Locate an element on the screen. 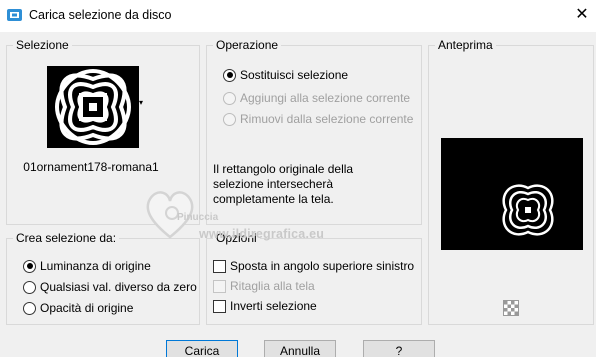  radio-remove-from-selection: Rimuovi dalla selezione corrente is located at coordinates (318, 119).